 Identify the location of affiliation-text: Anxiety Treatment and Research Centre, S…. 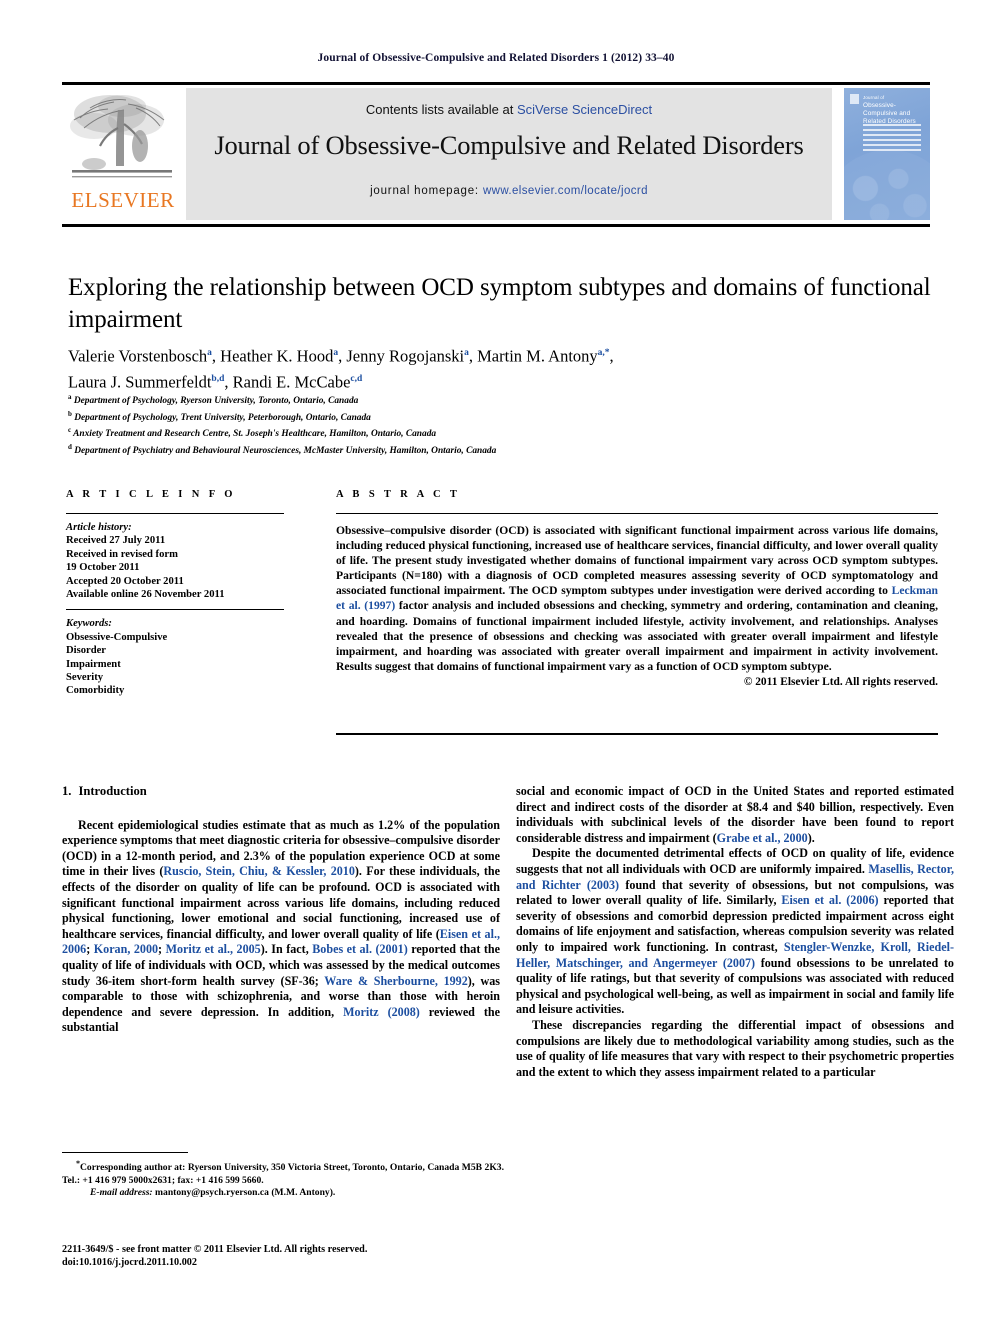
(255, 434).